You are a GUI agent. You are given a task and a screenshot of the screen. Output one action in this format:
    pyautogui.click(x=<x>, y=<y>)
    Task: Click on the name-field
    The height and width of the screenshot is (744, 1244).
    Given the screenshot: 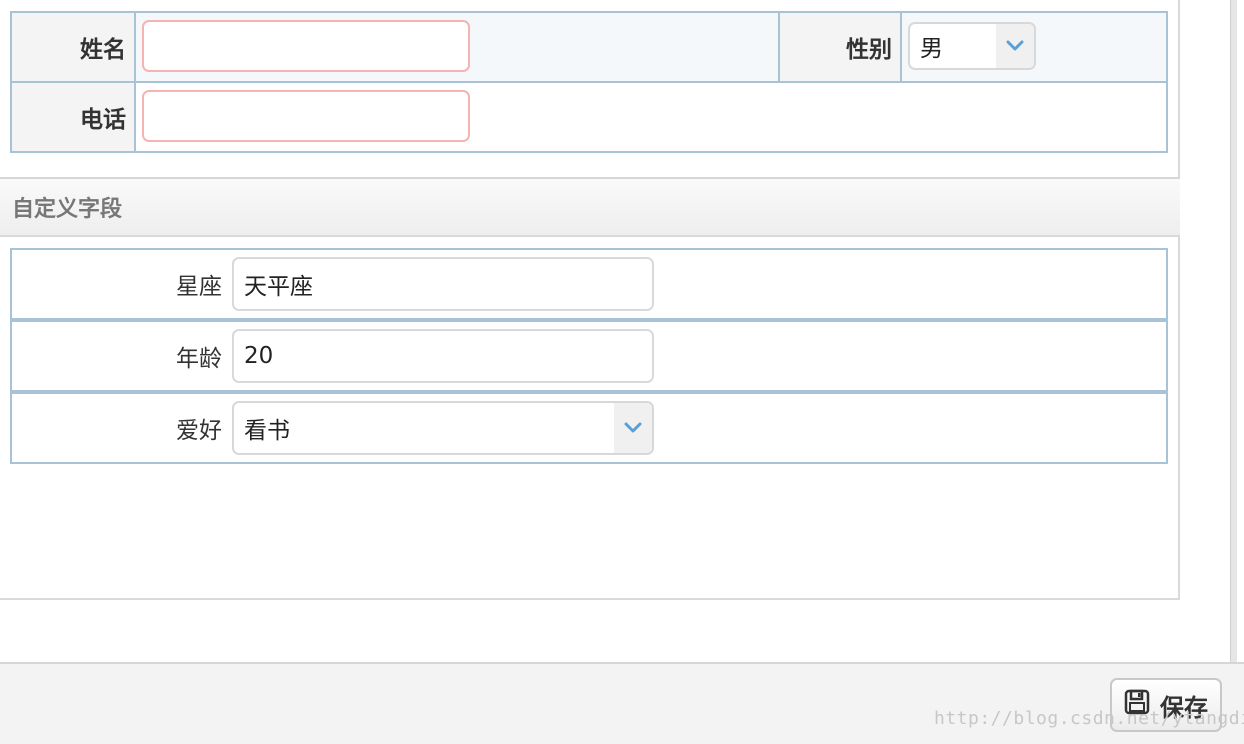 What is the action you would take?
    pyautogui.click(x=306, y=46)
    